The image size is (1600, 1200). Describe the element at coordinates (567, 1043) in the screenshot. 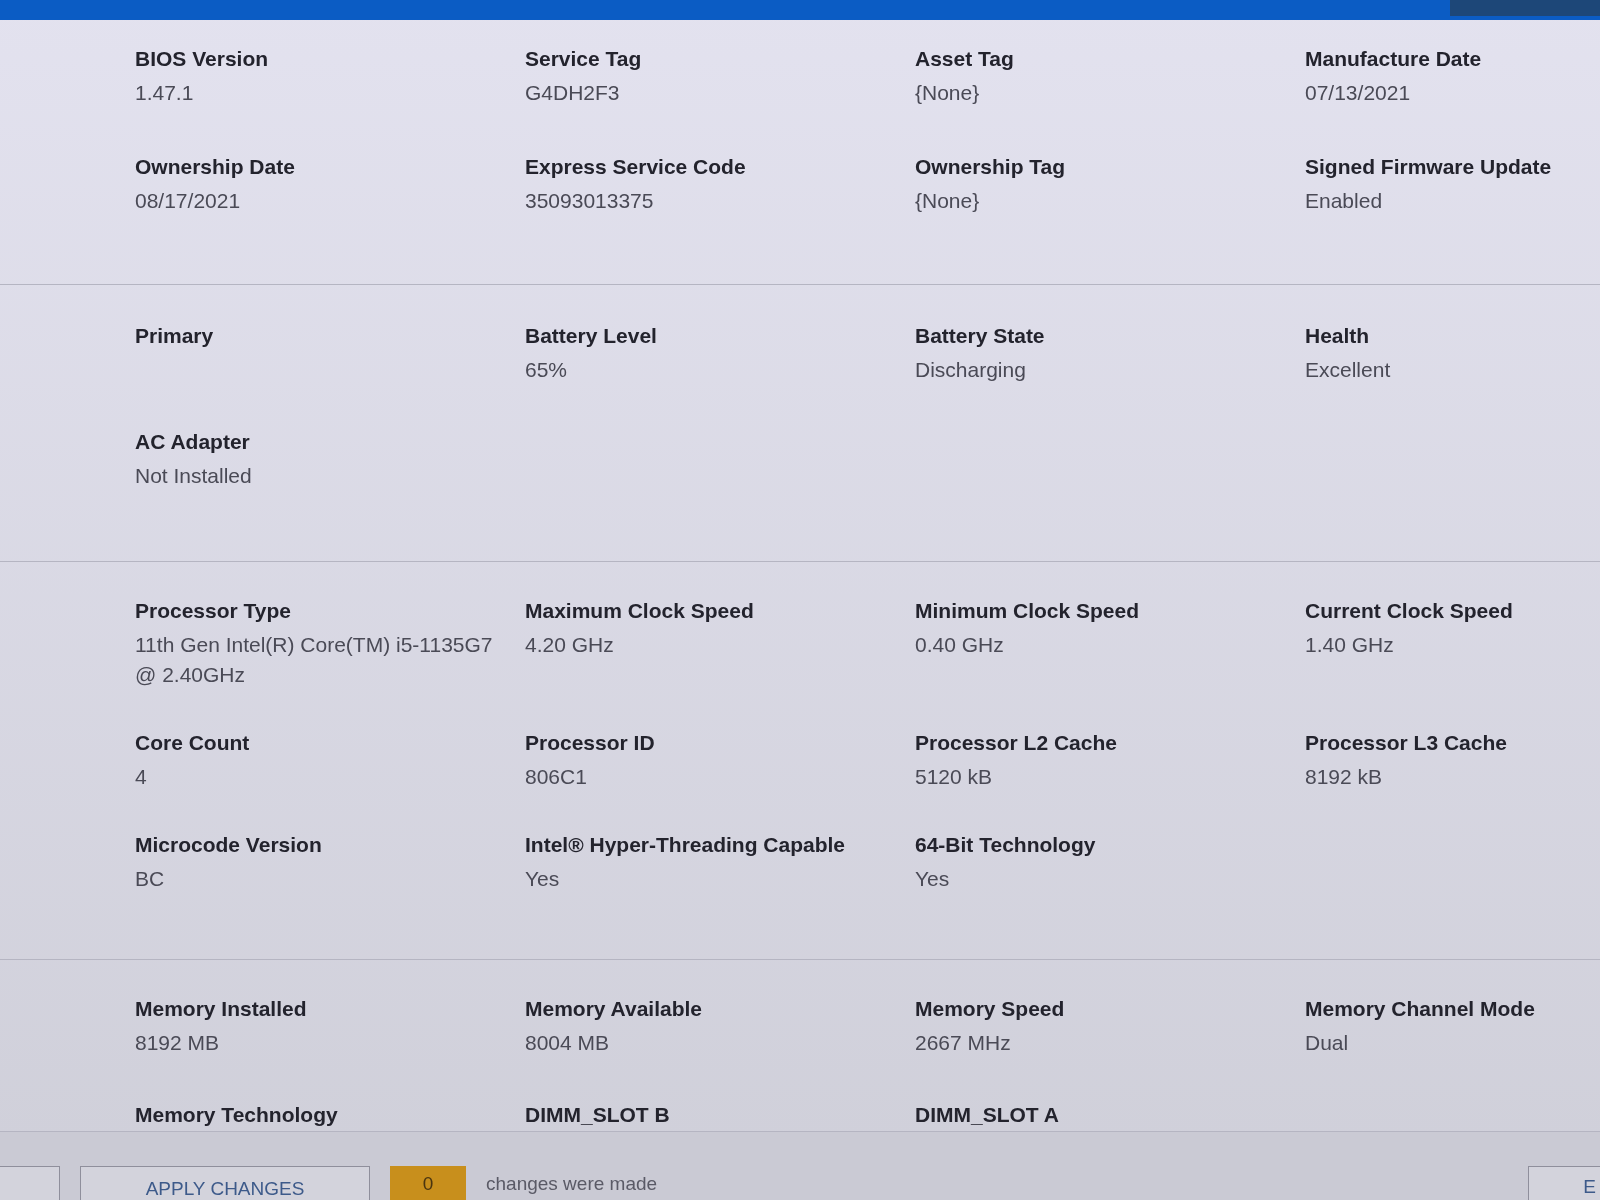

I see `field-value: 8004 MB` at that location.